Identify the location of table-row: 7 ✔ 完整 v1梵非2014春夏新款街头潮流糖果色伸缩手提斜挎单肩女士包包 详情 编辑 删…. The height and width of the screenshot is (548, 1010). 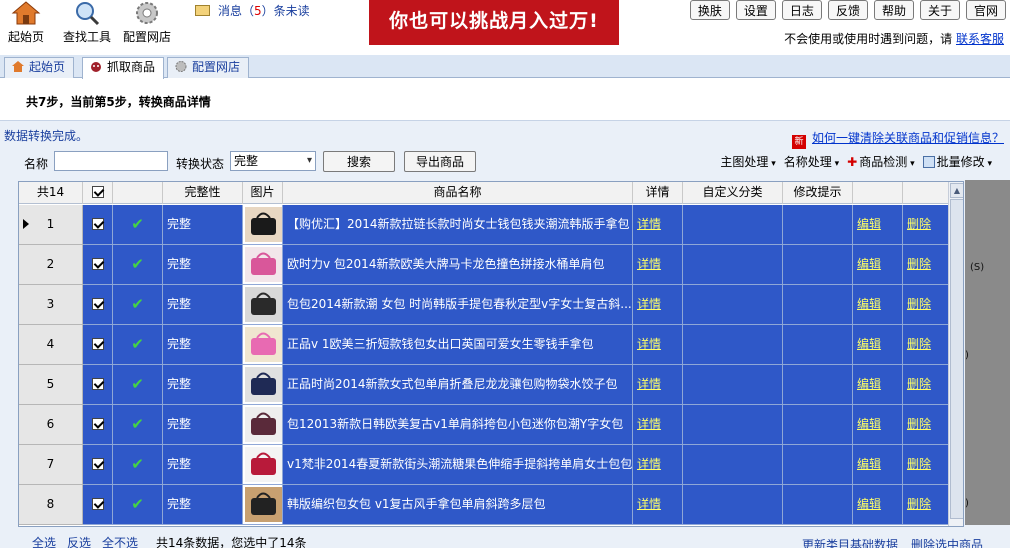
(484, 465).